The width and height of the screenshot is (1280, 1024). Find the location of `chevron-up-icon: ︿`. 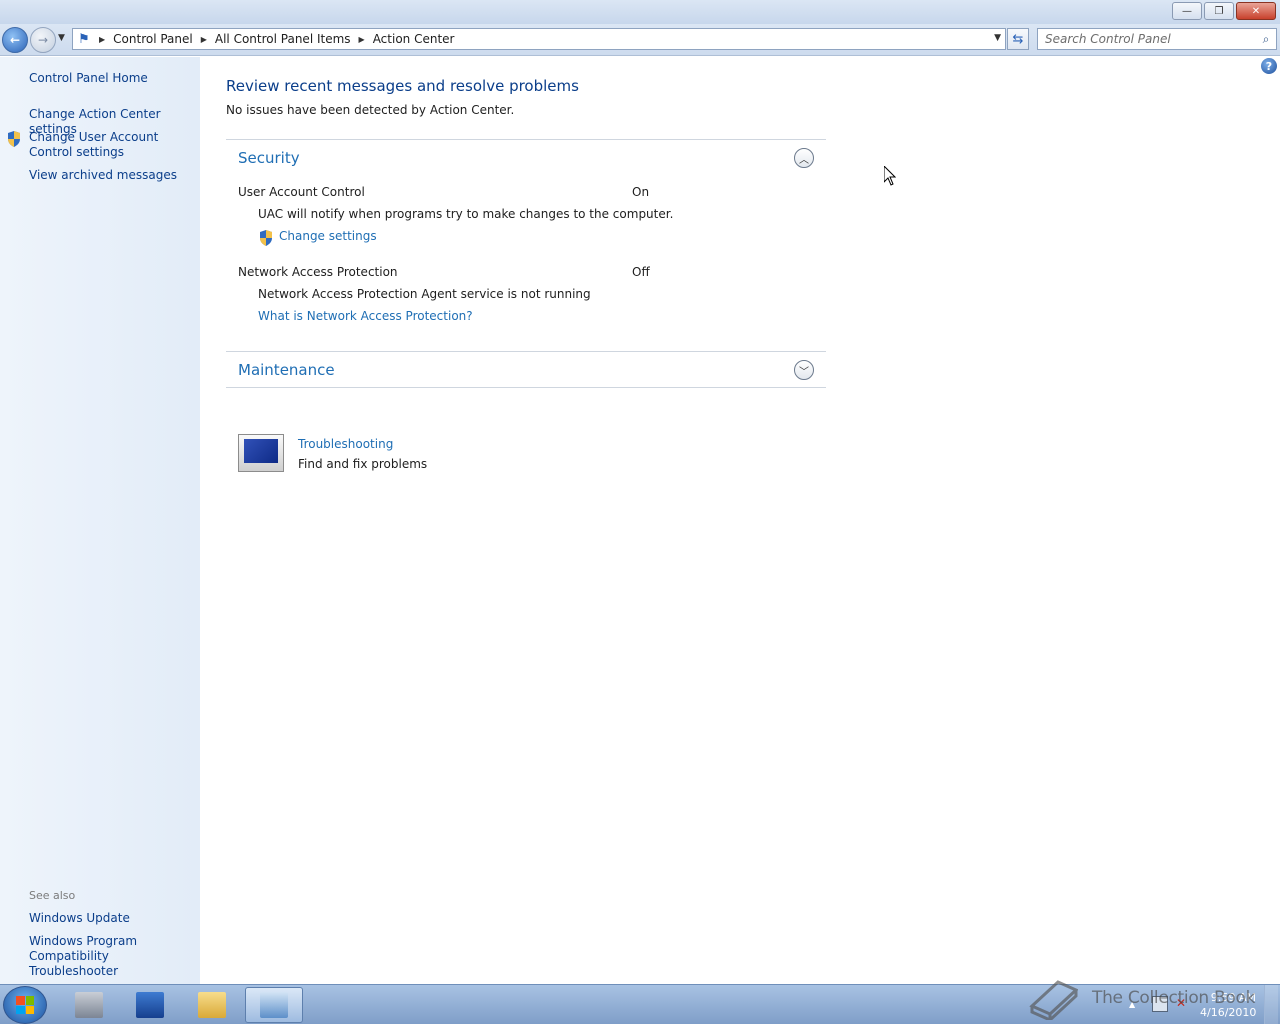

chevron-up-icon: ︿ is located at coordinates (804, 160).